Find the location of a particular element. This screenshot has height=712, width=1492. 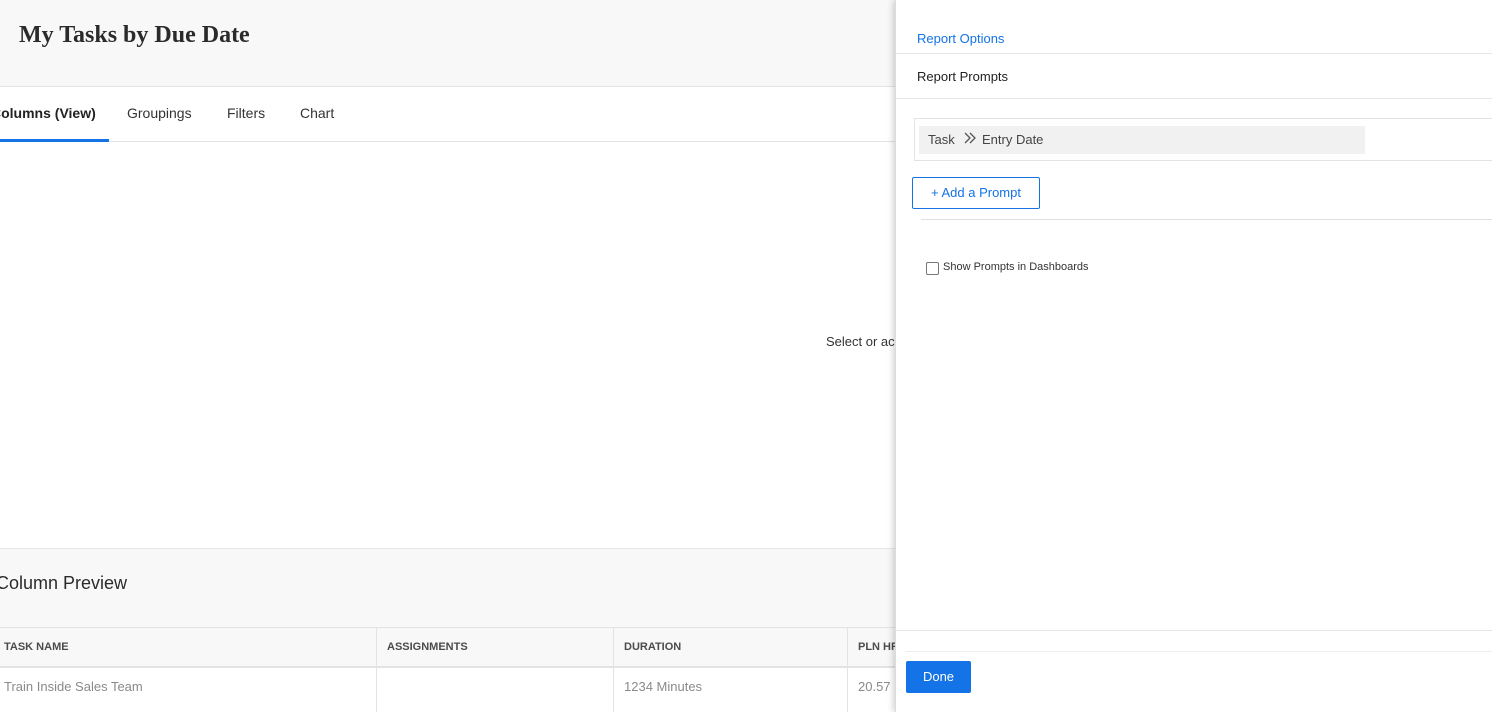

show-prompts-checkbox is located at coordinates (932, 268).